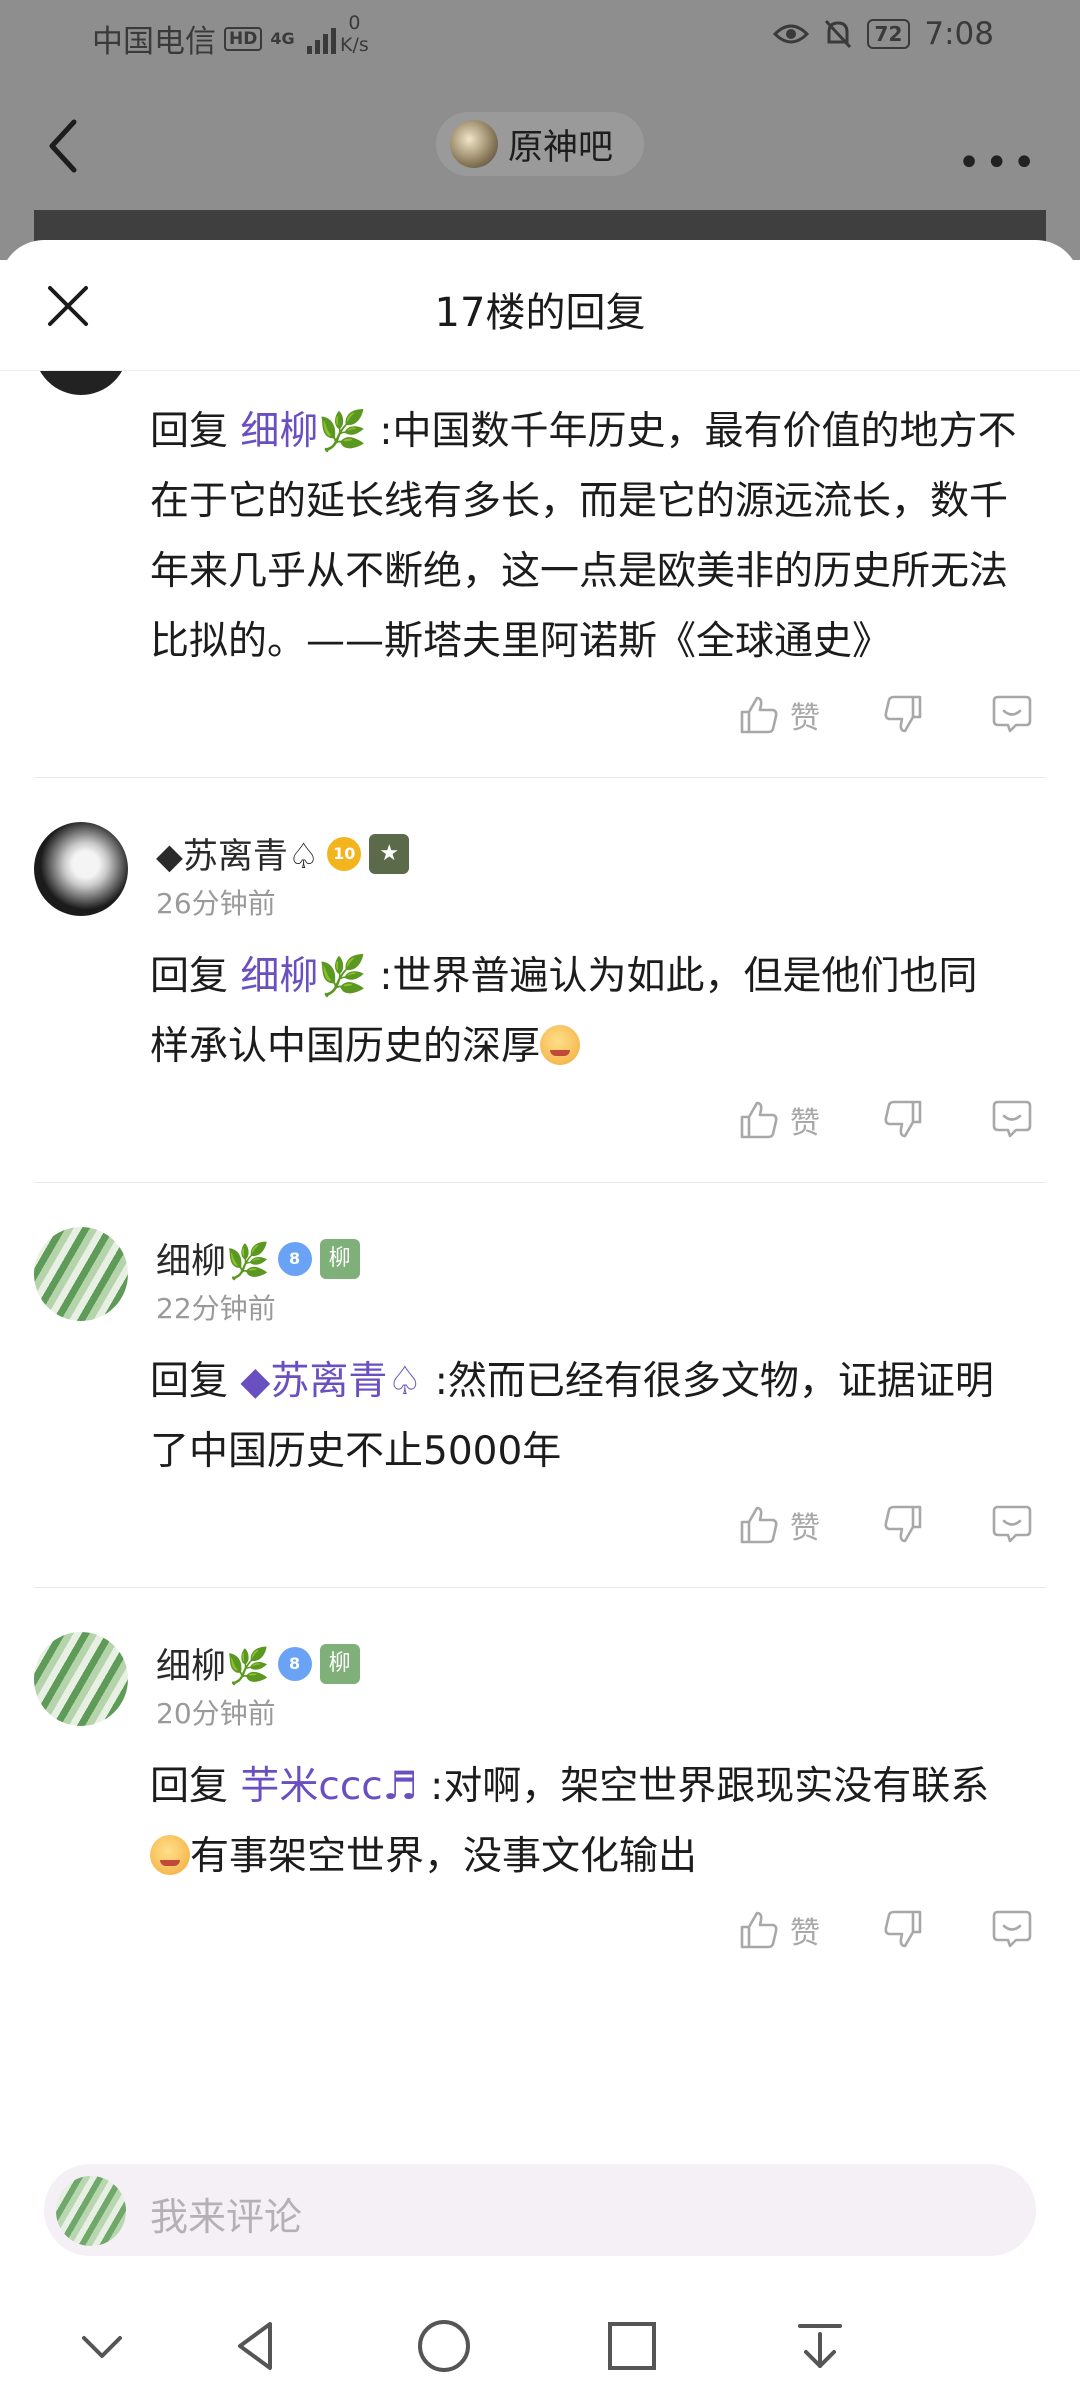  I want to click on eye-icon, so click(790, 34).